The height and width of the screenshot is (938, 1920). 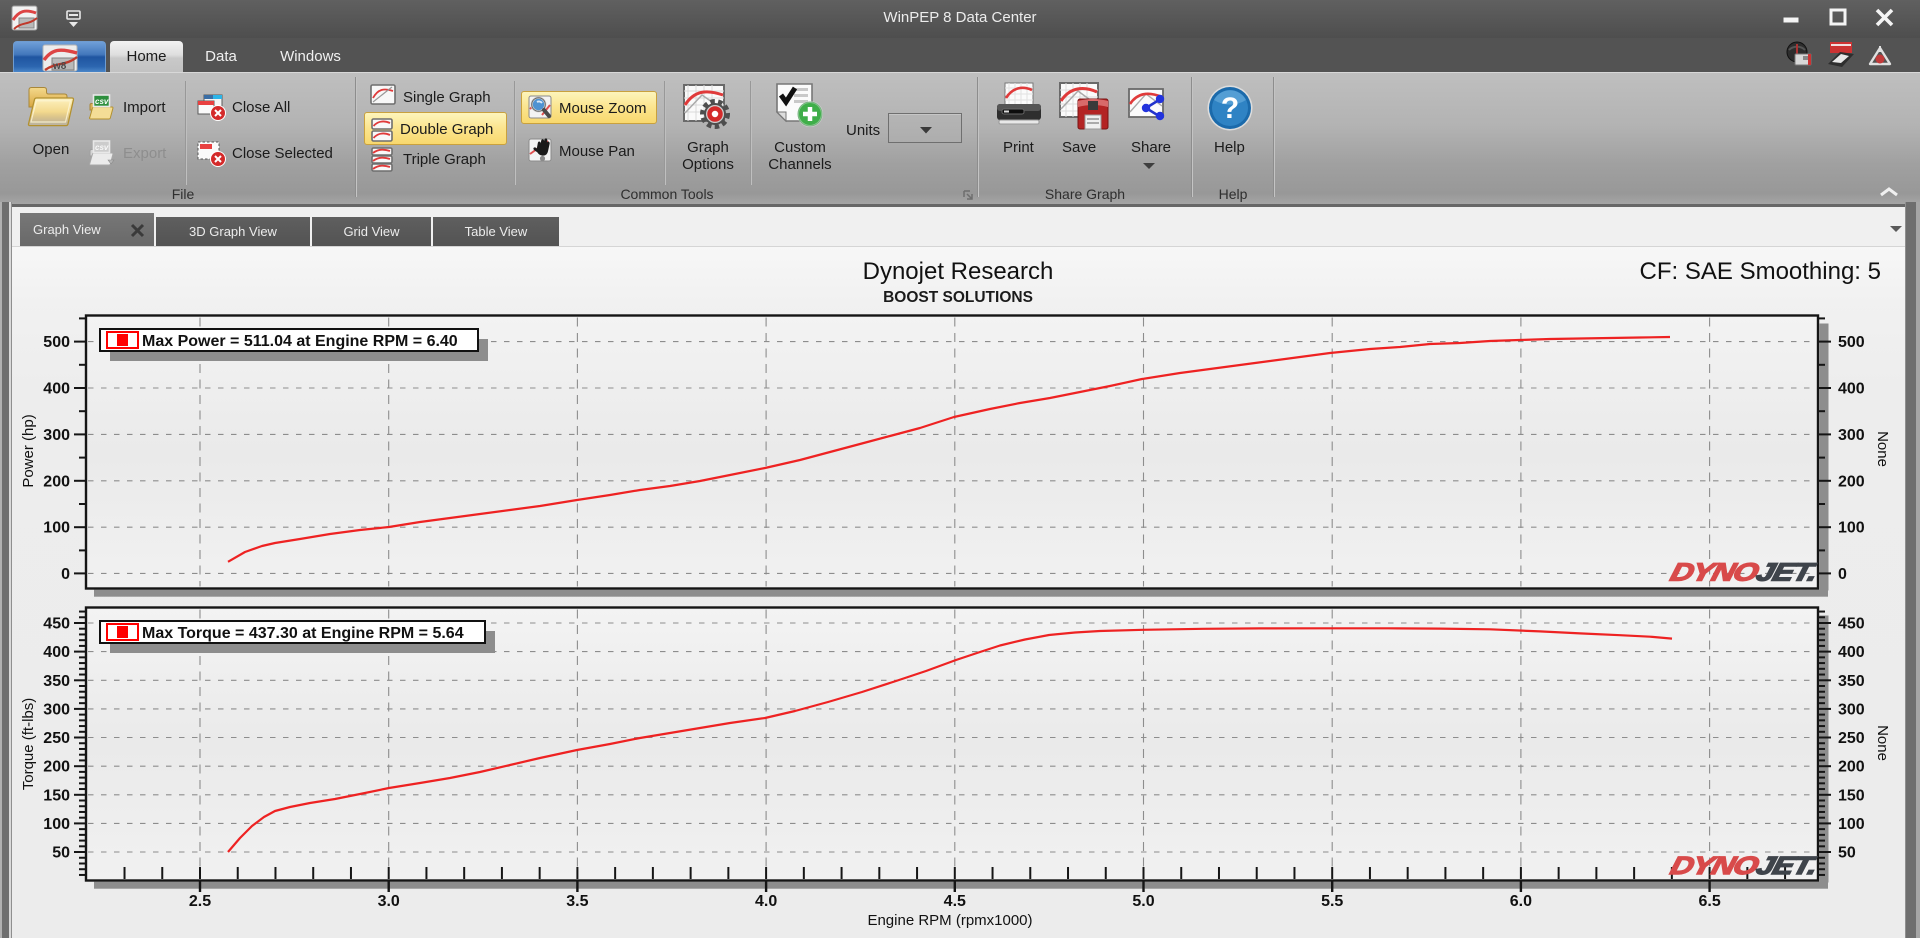 I want to click on svg-text: w8, so click(x=59, y=66).